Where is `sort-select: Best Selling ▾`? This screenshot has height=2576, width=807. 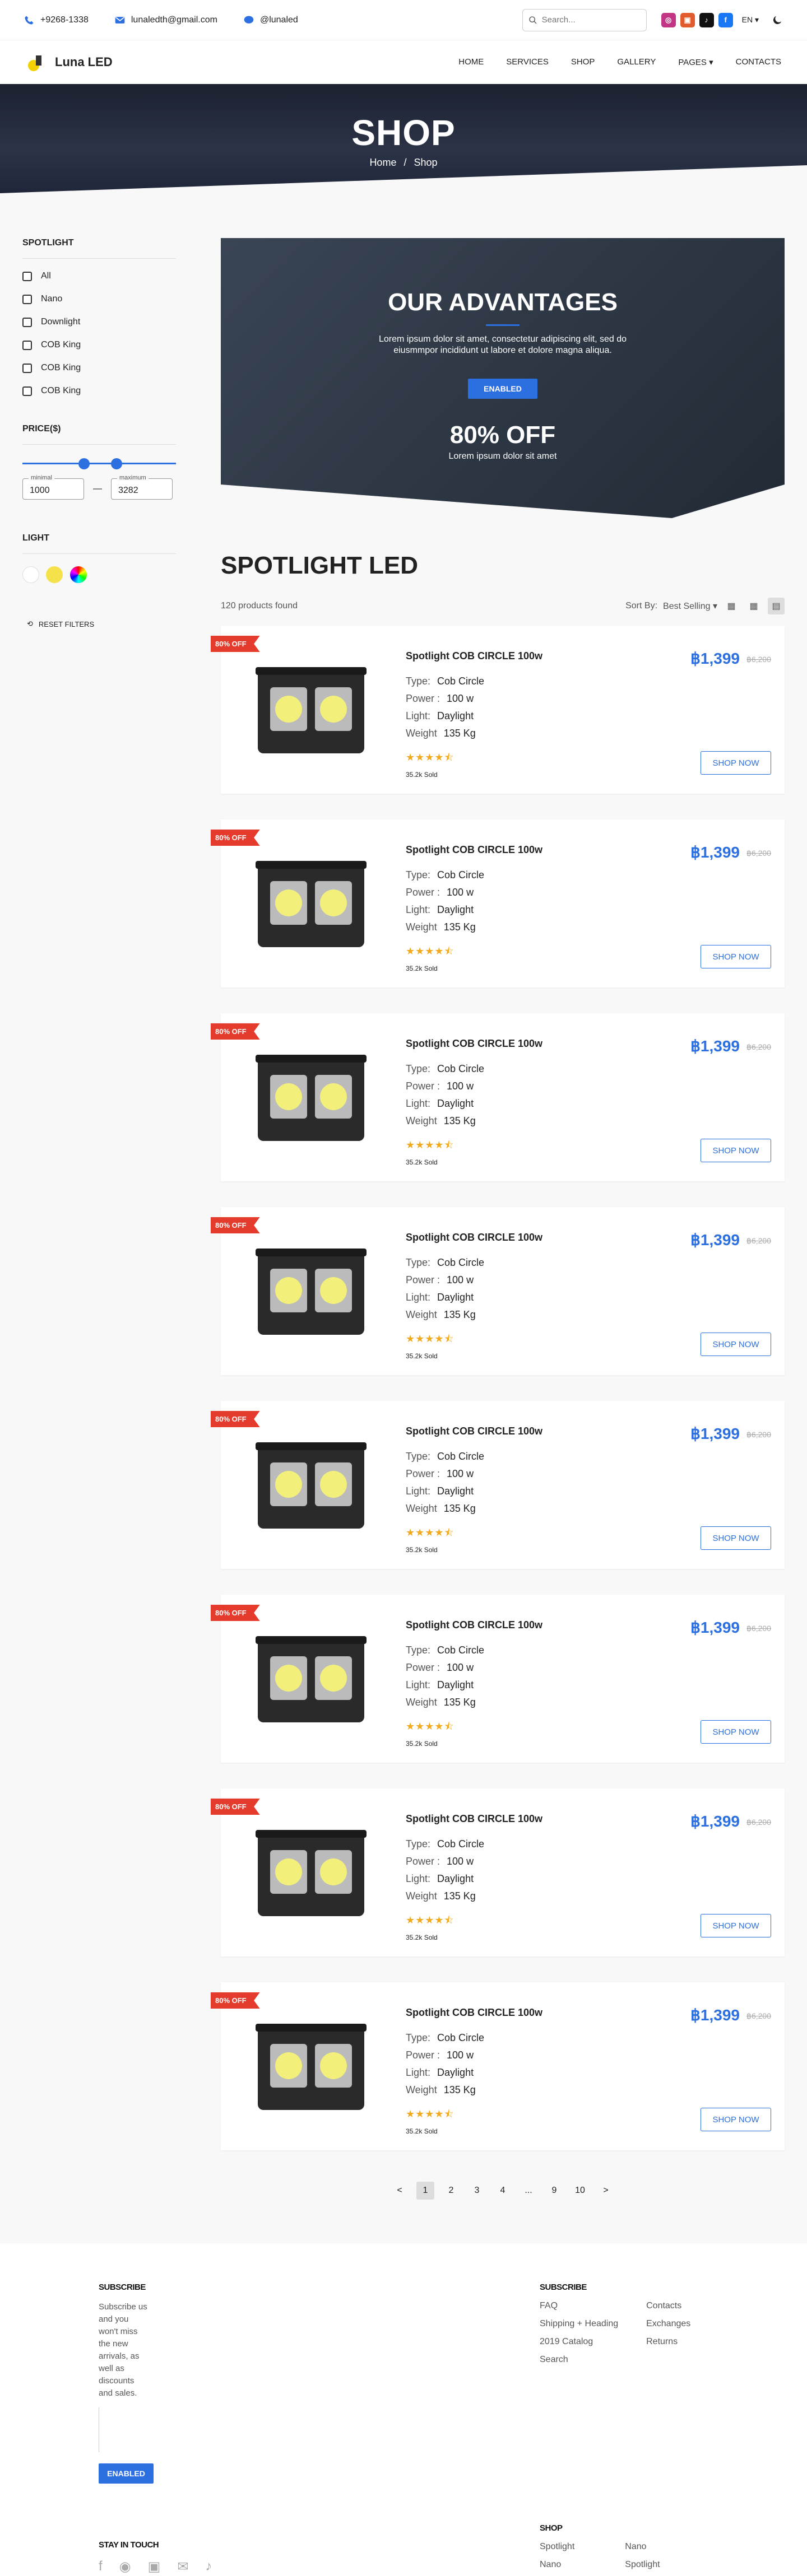
sort-select: Best Selling ▾ is located at coordinates (690, 606).